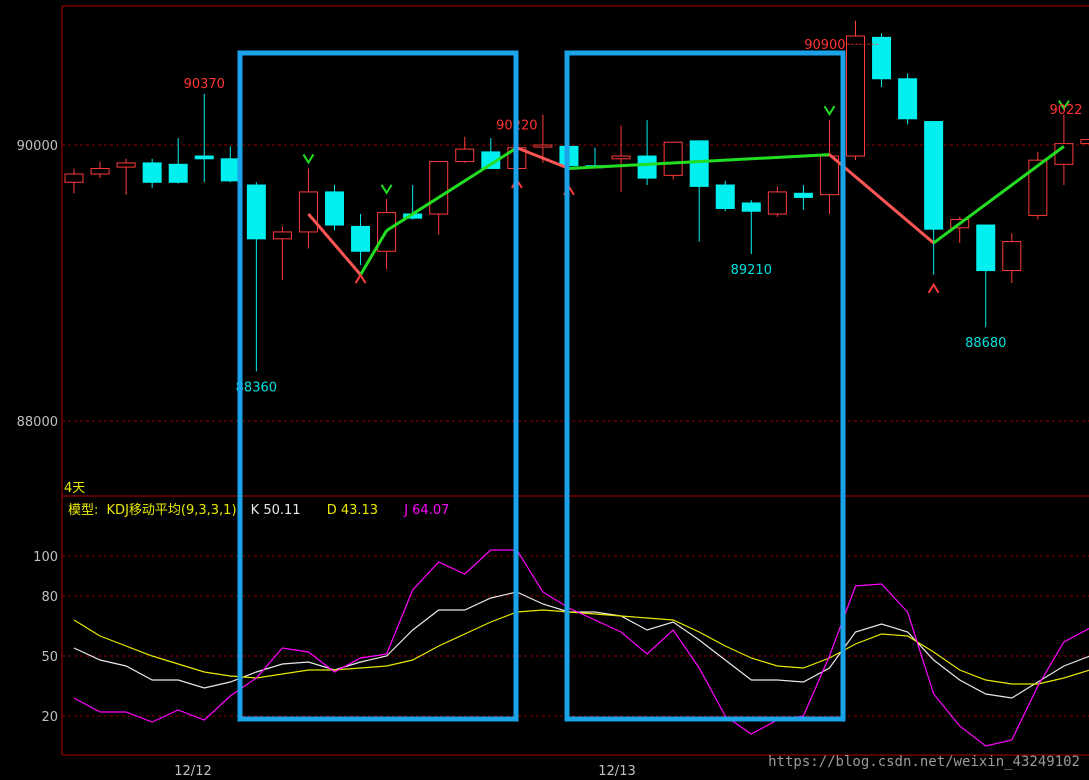 This screenshot has height=780, width=1089. I want to click on zigzag-layer, so click(686, 210).